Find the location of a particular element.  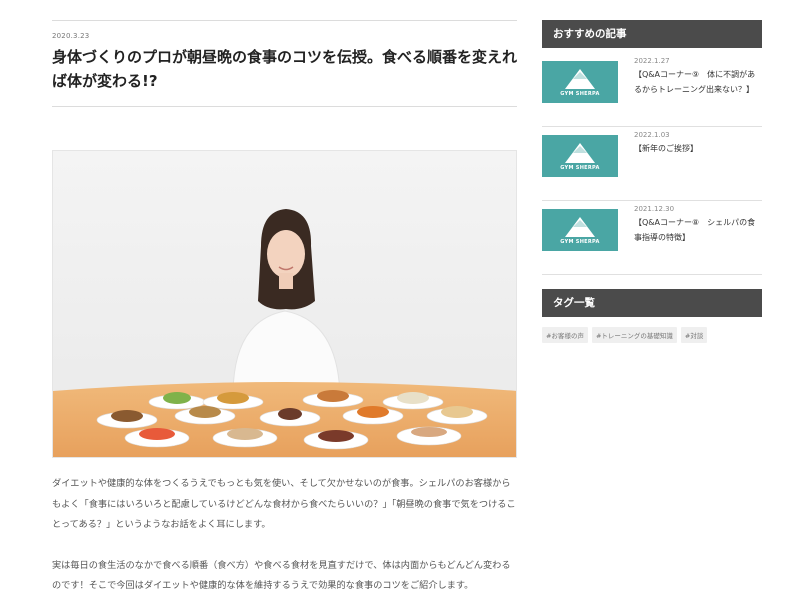

post-date: 2021.12.30 is located at coordinates (654, 209).